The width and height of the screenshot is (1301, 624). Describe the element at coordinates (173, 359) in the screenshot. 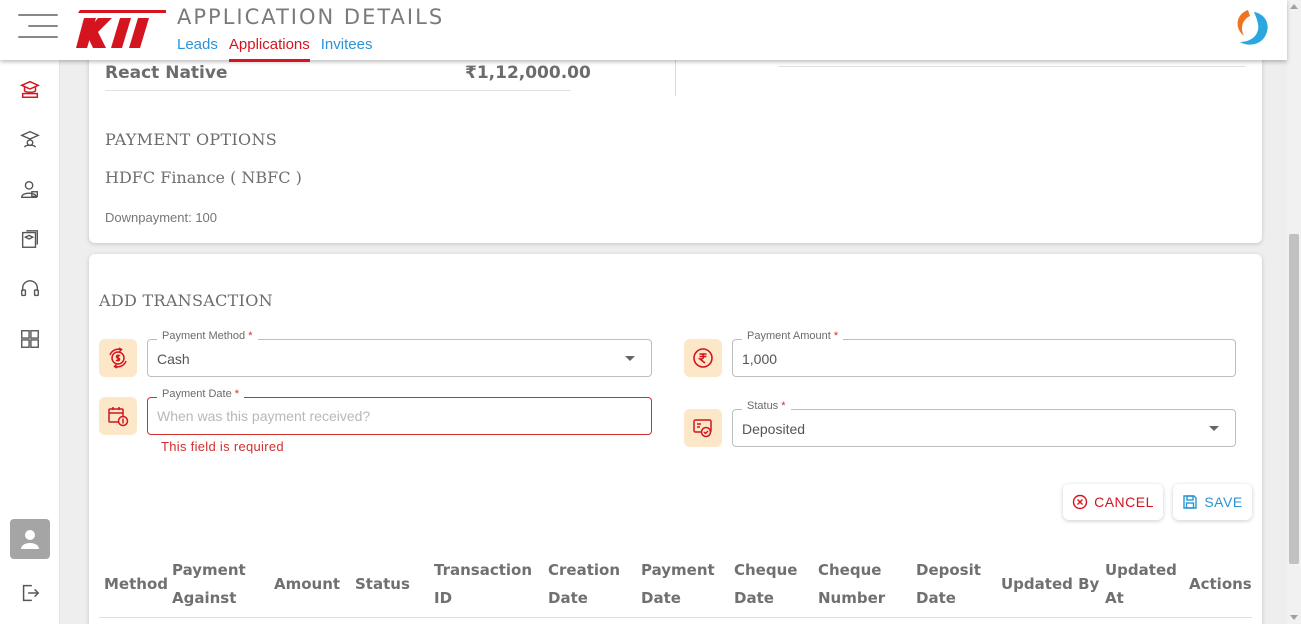

I see `payment-method-value: Cash` at that location.